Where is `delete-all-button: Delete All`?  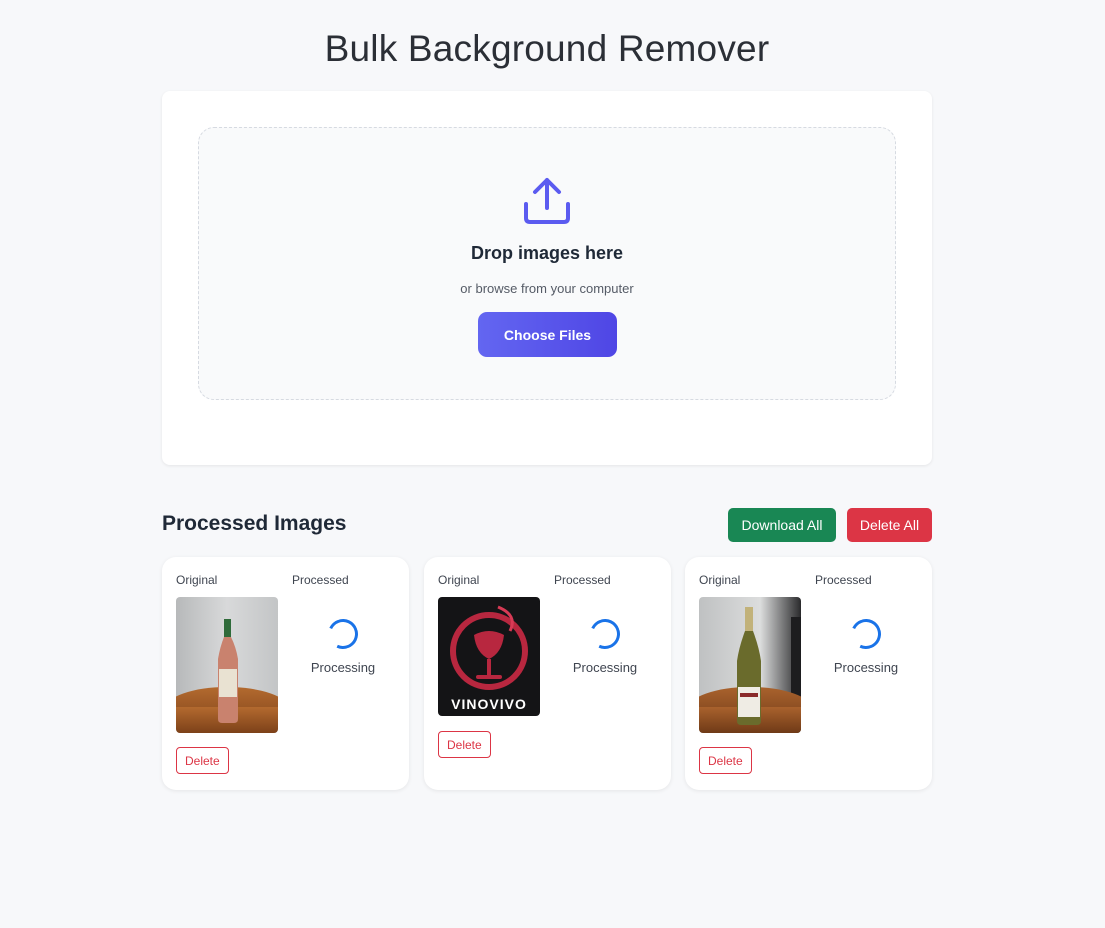 delete-all-button: Delete All is located at coordinates (889, 525).